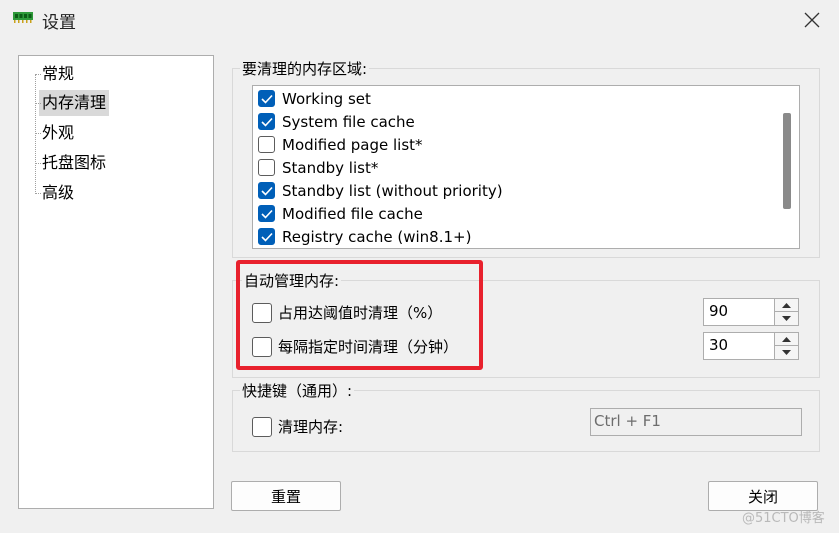 This screenshot has height=533, width=839. Describe the element at coordinates (262, 426) in the screenshot. I see `hotkey-clean-checkbox` at that location.